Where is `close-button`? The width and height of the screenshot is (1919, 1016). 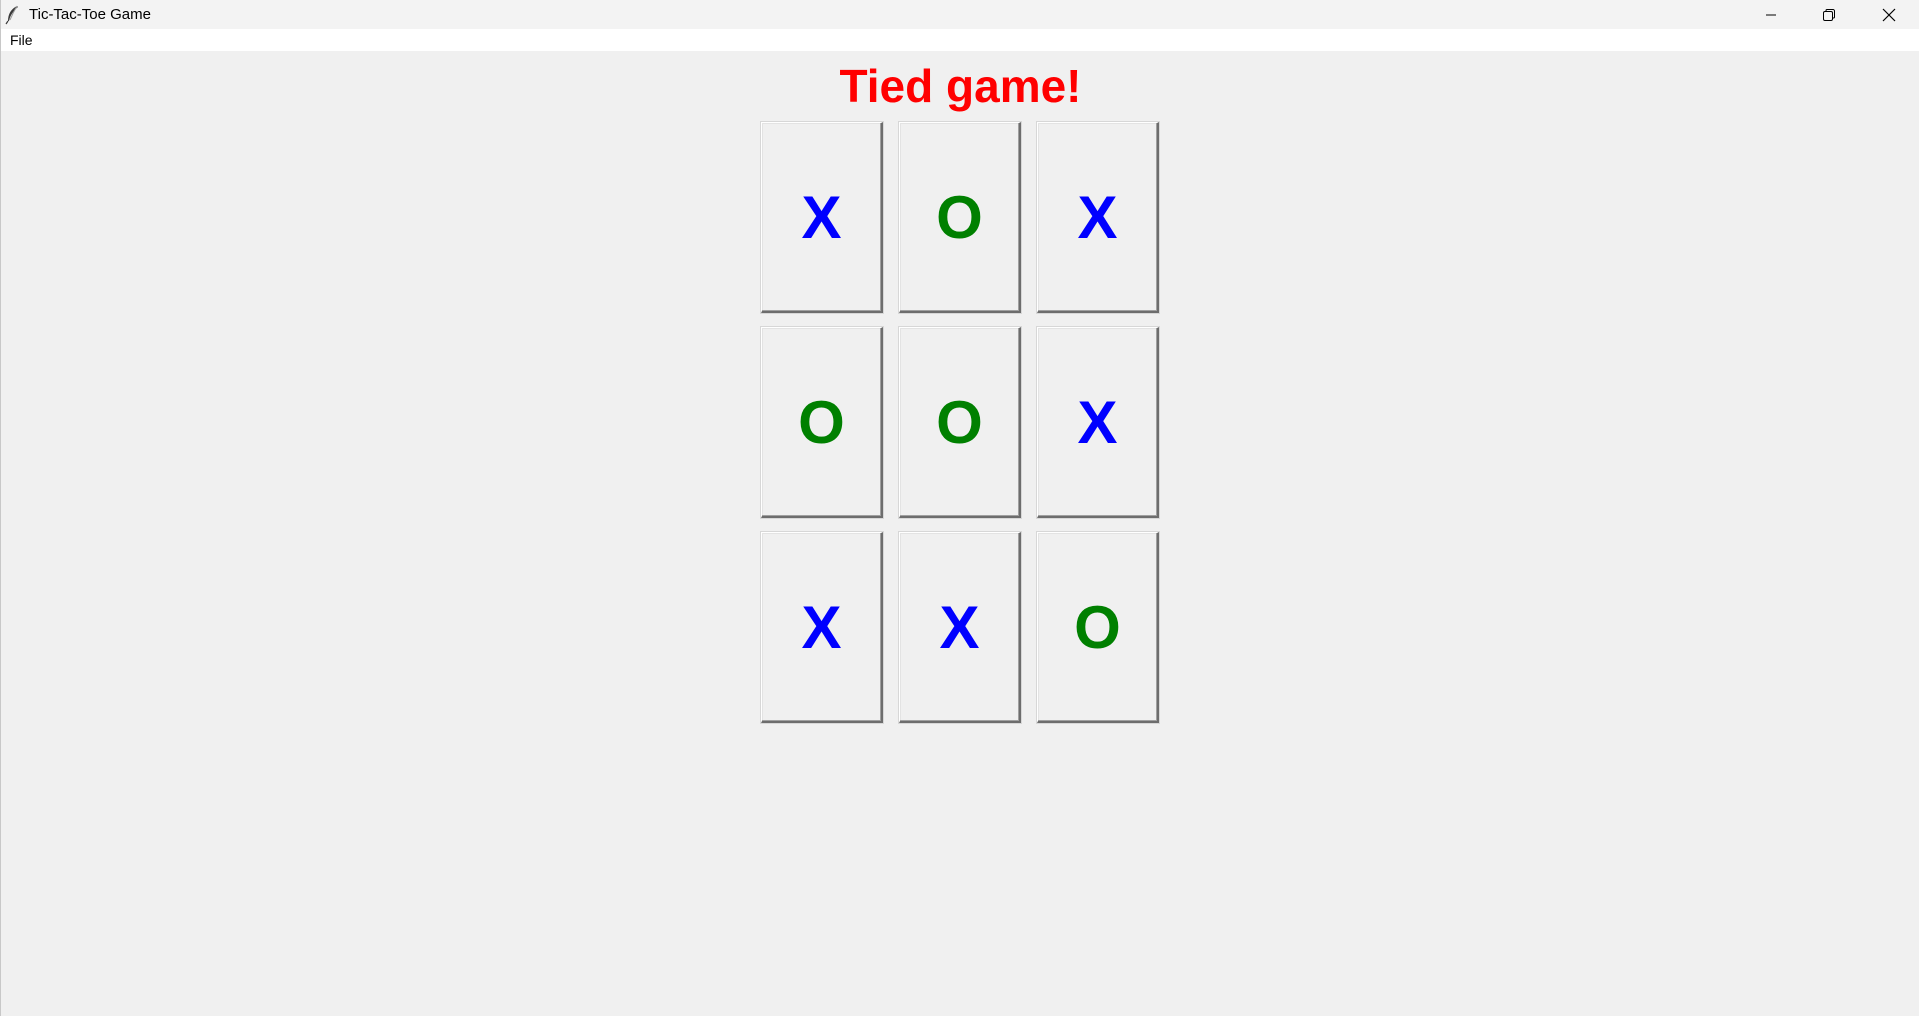
close-button is located at coordinates (1888, 14).